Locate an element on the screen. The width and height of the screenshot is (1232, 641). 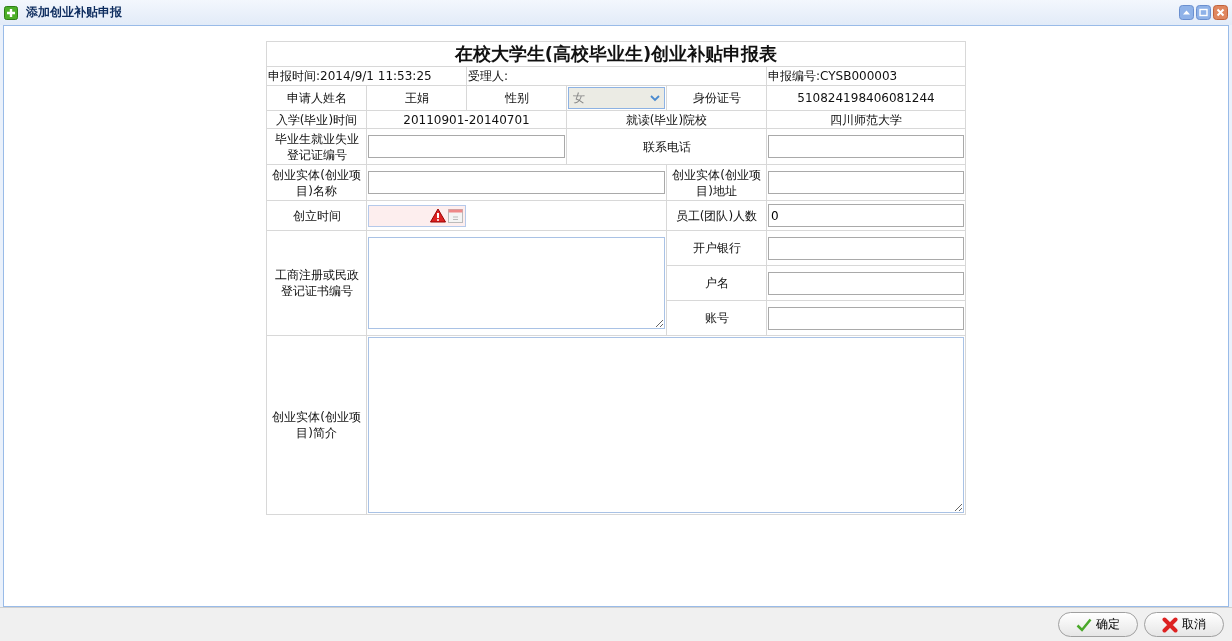
text-field: 0 is located at coordinates (866, 215).